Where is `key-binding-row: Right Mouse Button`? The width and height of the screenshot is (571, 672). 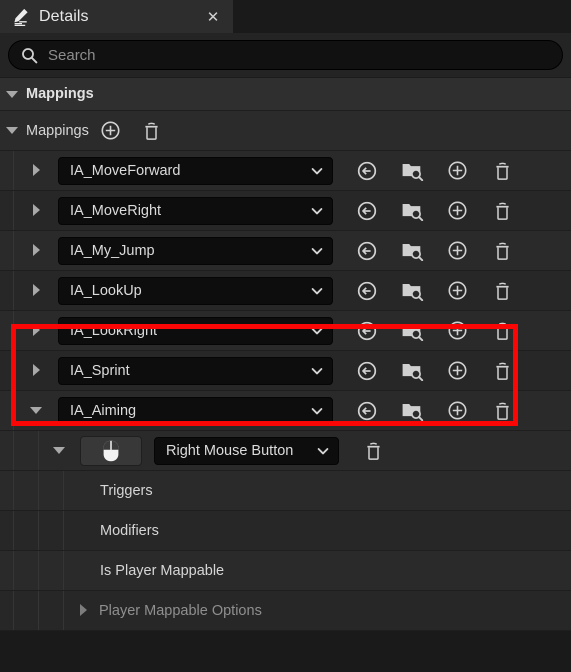 key-binding-row: Right Mouse Button is located at coordinates (285, 451).